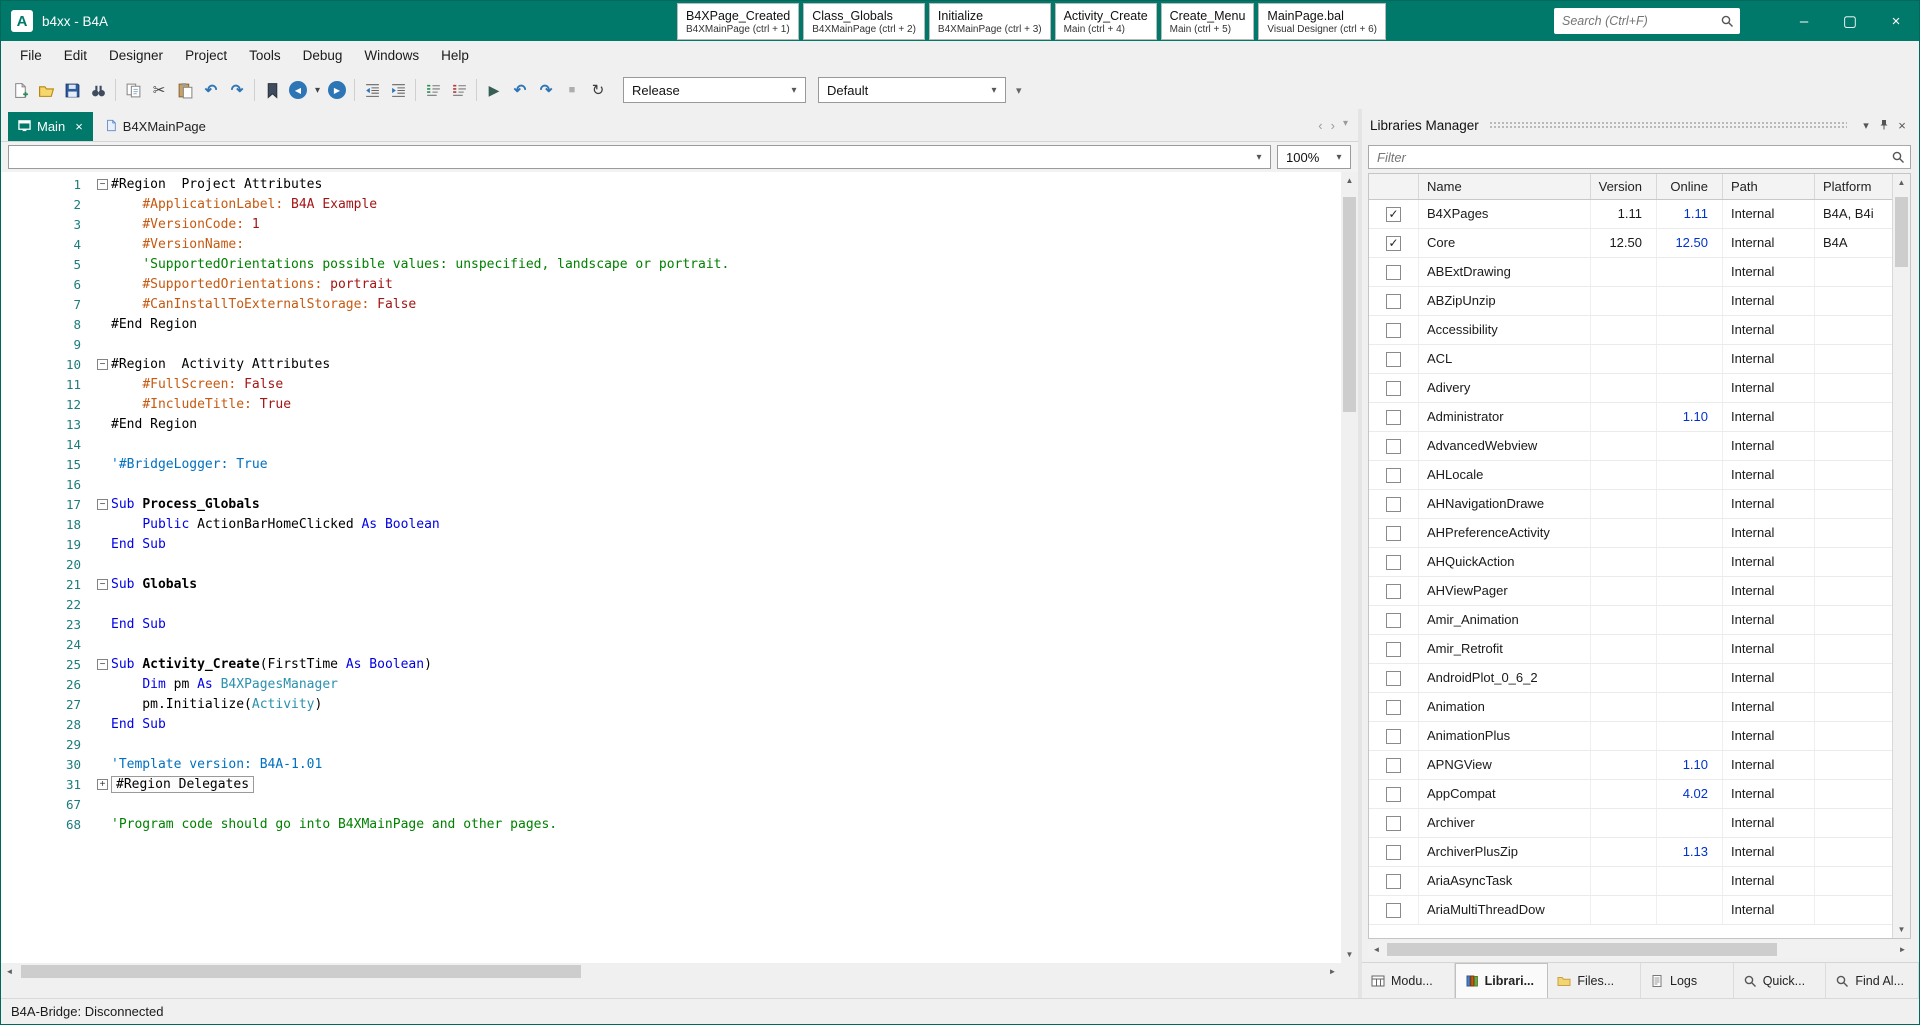  Describe the element at coordinates (989, 21) in the screenshot. I see `quick-tab-3: Initialize B4XMainPage (ctrl + 3)` at that location.